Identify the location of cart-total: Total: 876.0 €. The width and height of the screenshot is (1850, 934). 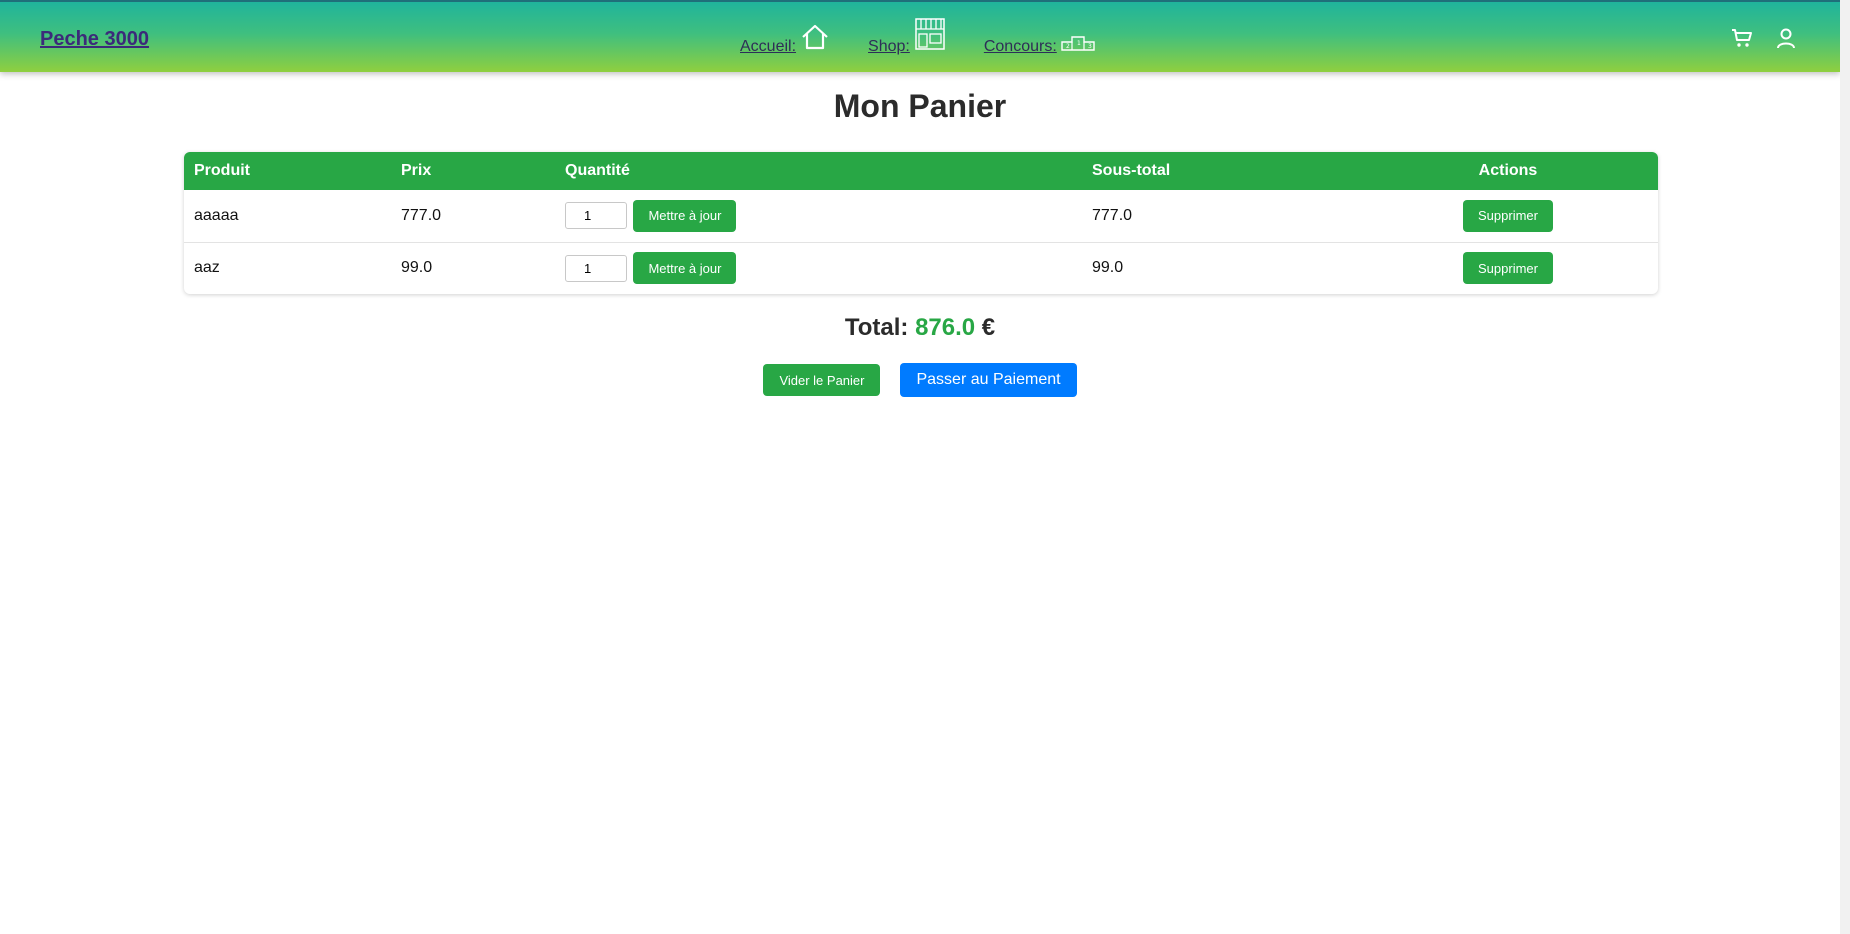
(920, 328).